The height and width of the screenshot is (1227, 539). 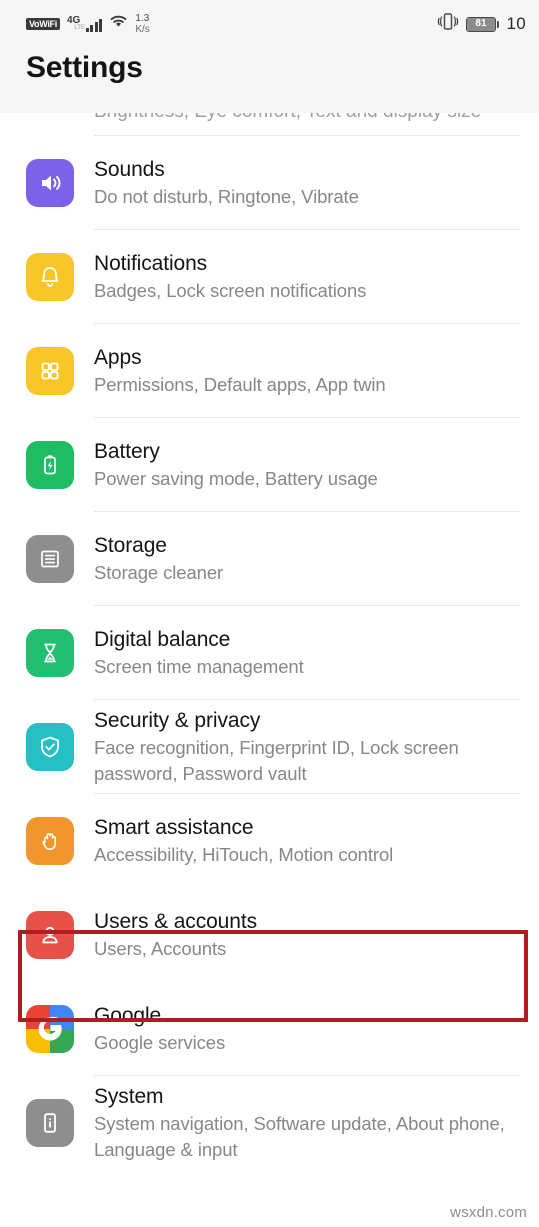 What do you see at coordinates (240, 384) in the screenshot?
I see `list-item-subtitle: Permissions, Default apps, App twin` at bounding box center [240, 384].